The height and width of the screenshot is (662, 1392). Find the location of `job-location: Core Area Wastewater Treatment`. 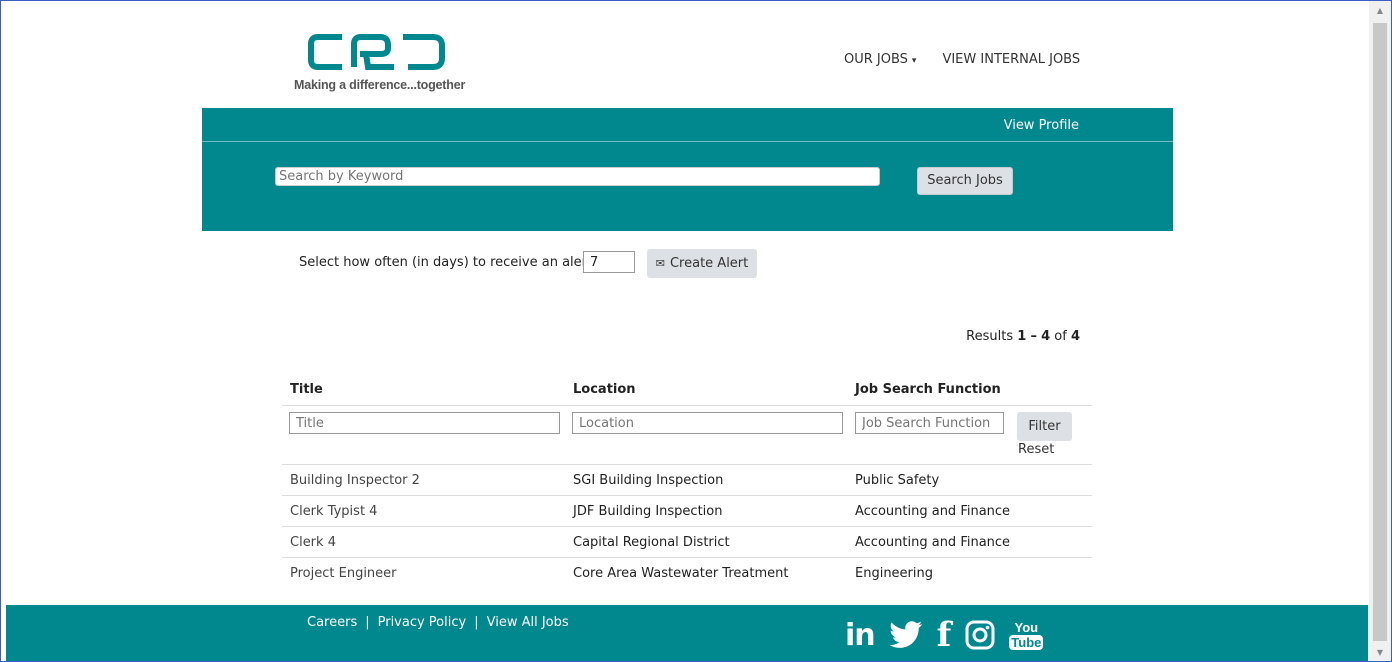

job-location: Core Area Wastewater Treatment is located at coordinates (681, 573).